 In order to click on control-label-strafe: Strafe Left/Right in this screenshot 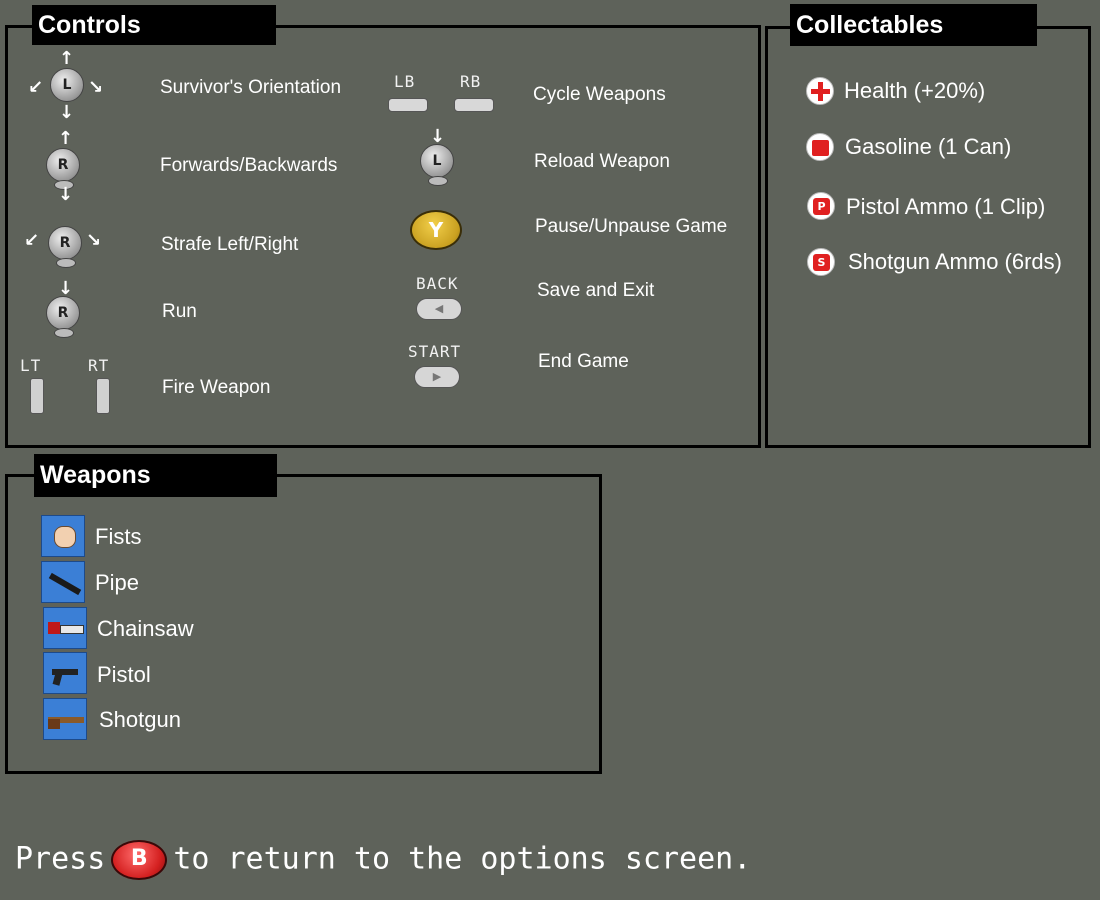, I will do `click(230, 244)`.